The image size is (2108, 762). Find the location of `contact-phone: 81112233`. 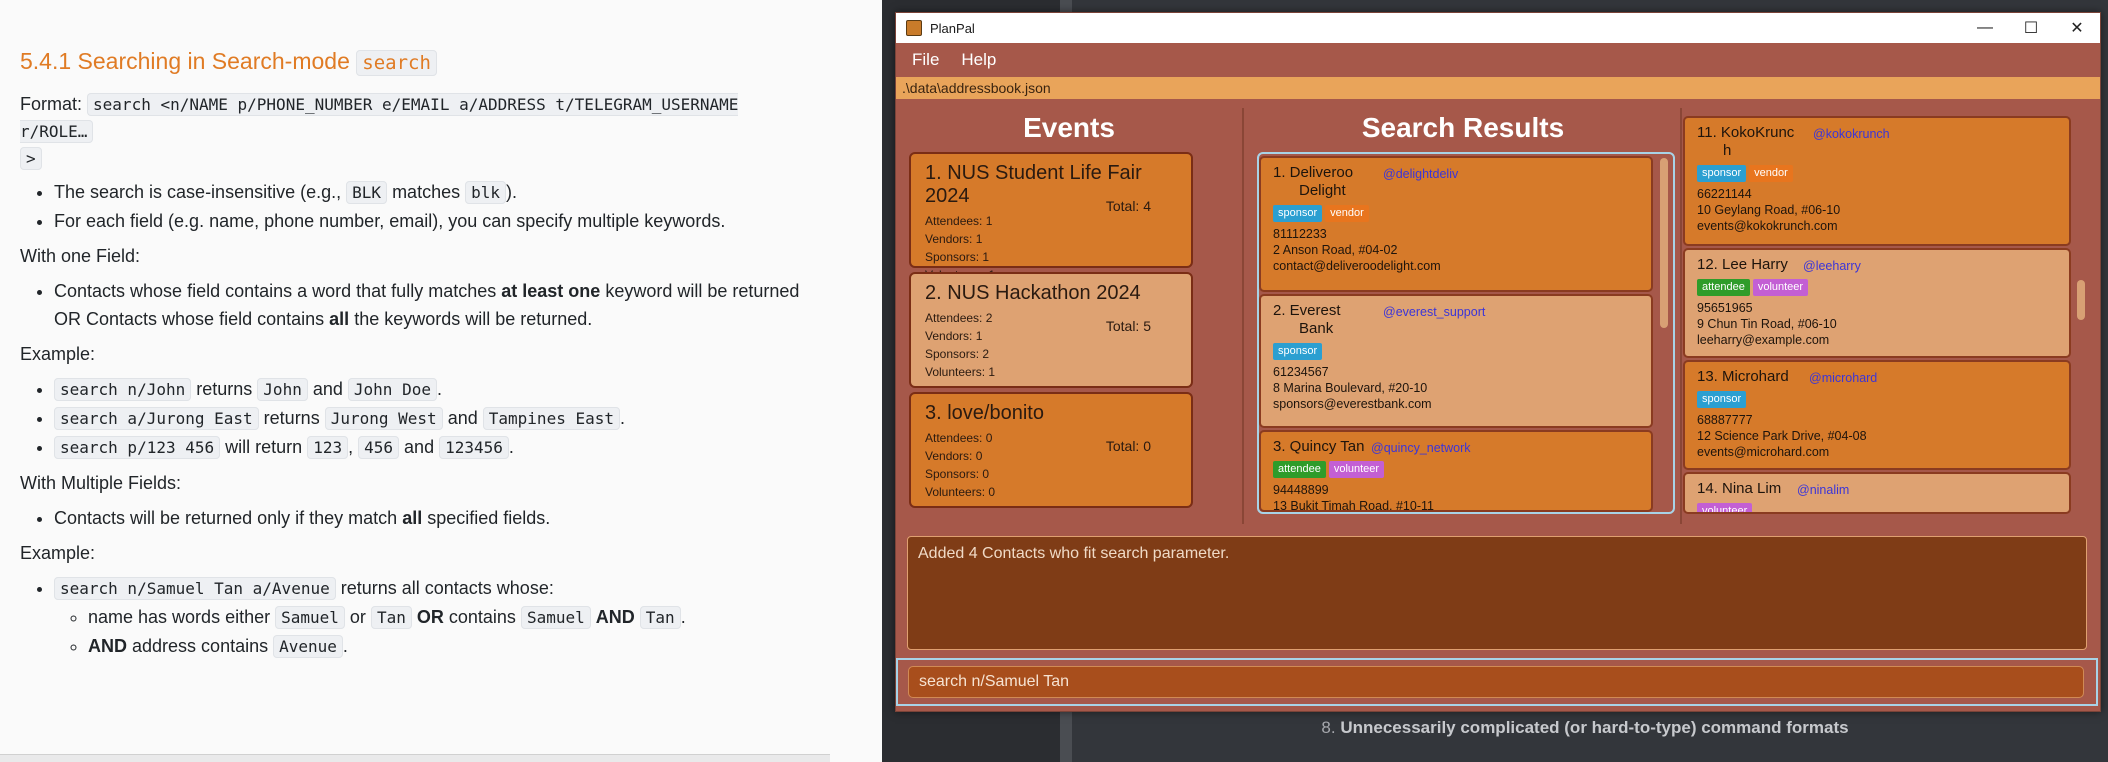

contact-phone: 81112233 is located at coordinates (1300, 234).